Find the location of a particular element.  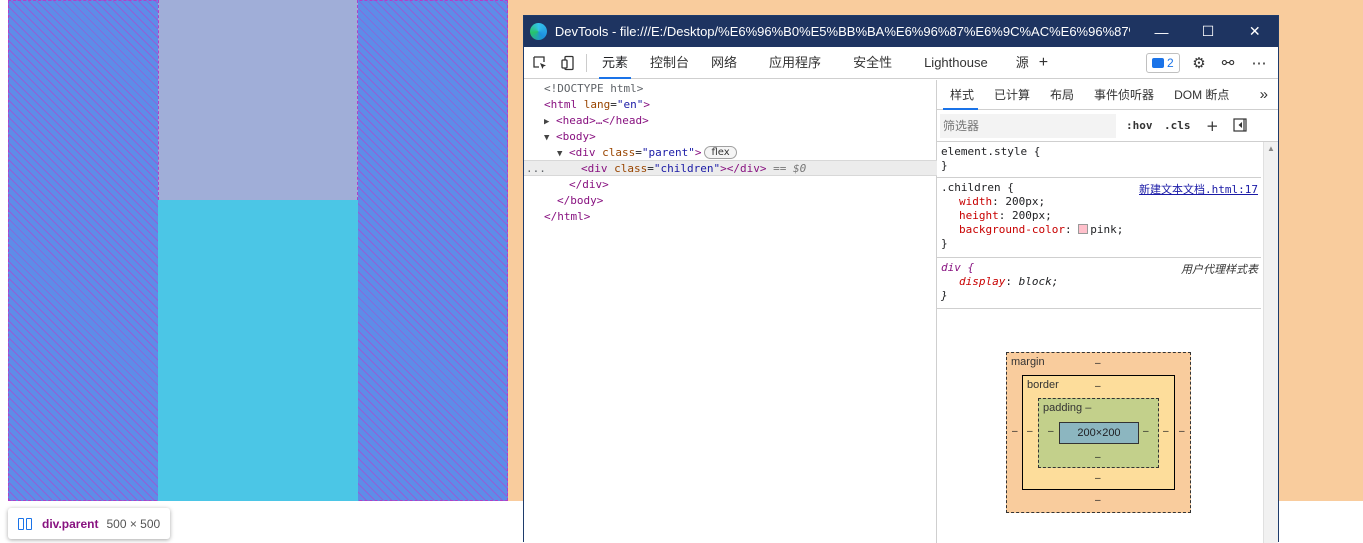

more-options-icon: ⋯ is located at coordinates (1259, 63).